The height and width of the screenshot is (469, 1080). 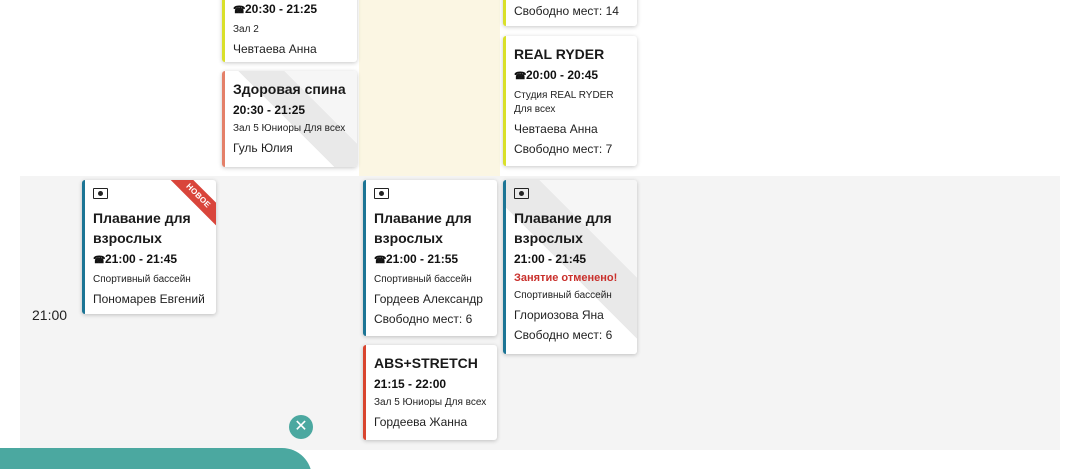 I want to click on class-coach: Пономарев Евгений, so click(x=149, y=299).